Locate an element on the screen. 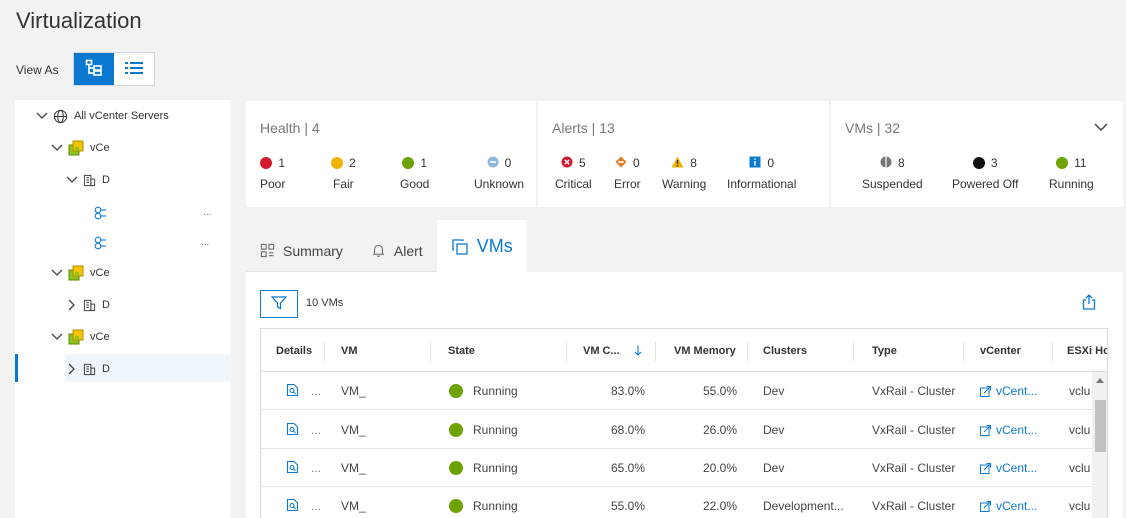 The height and width of the screenshot is (518, 1126). vms-powered-off: 3 Powered Off is located at coordinates (985, 173).